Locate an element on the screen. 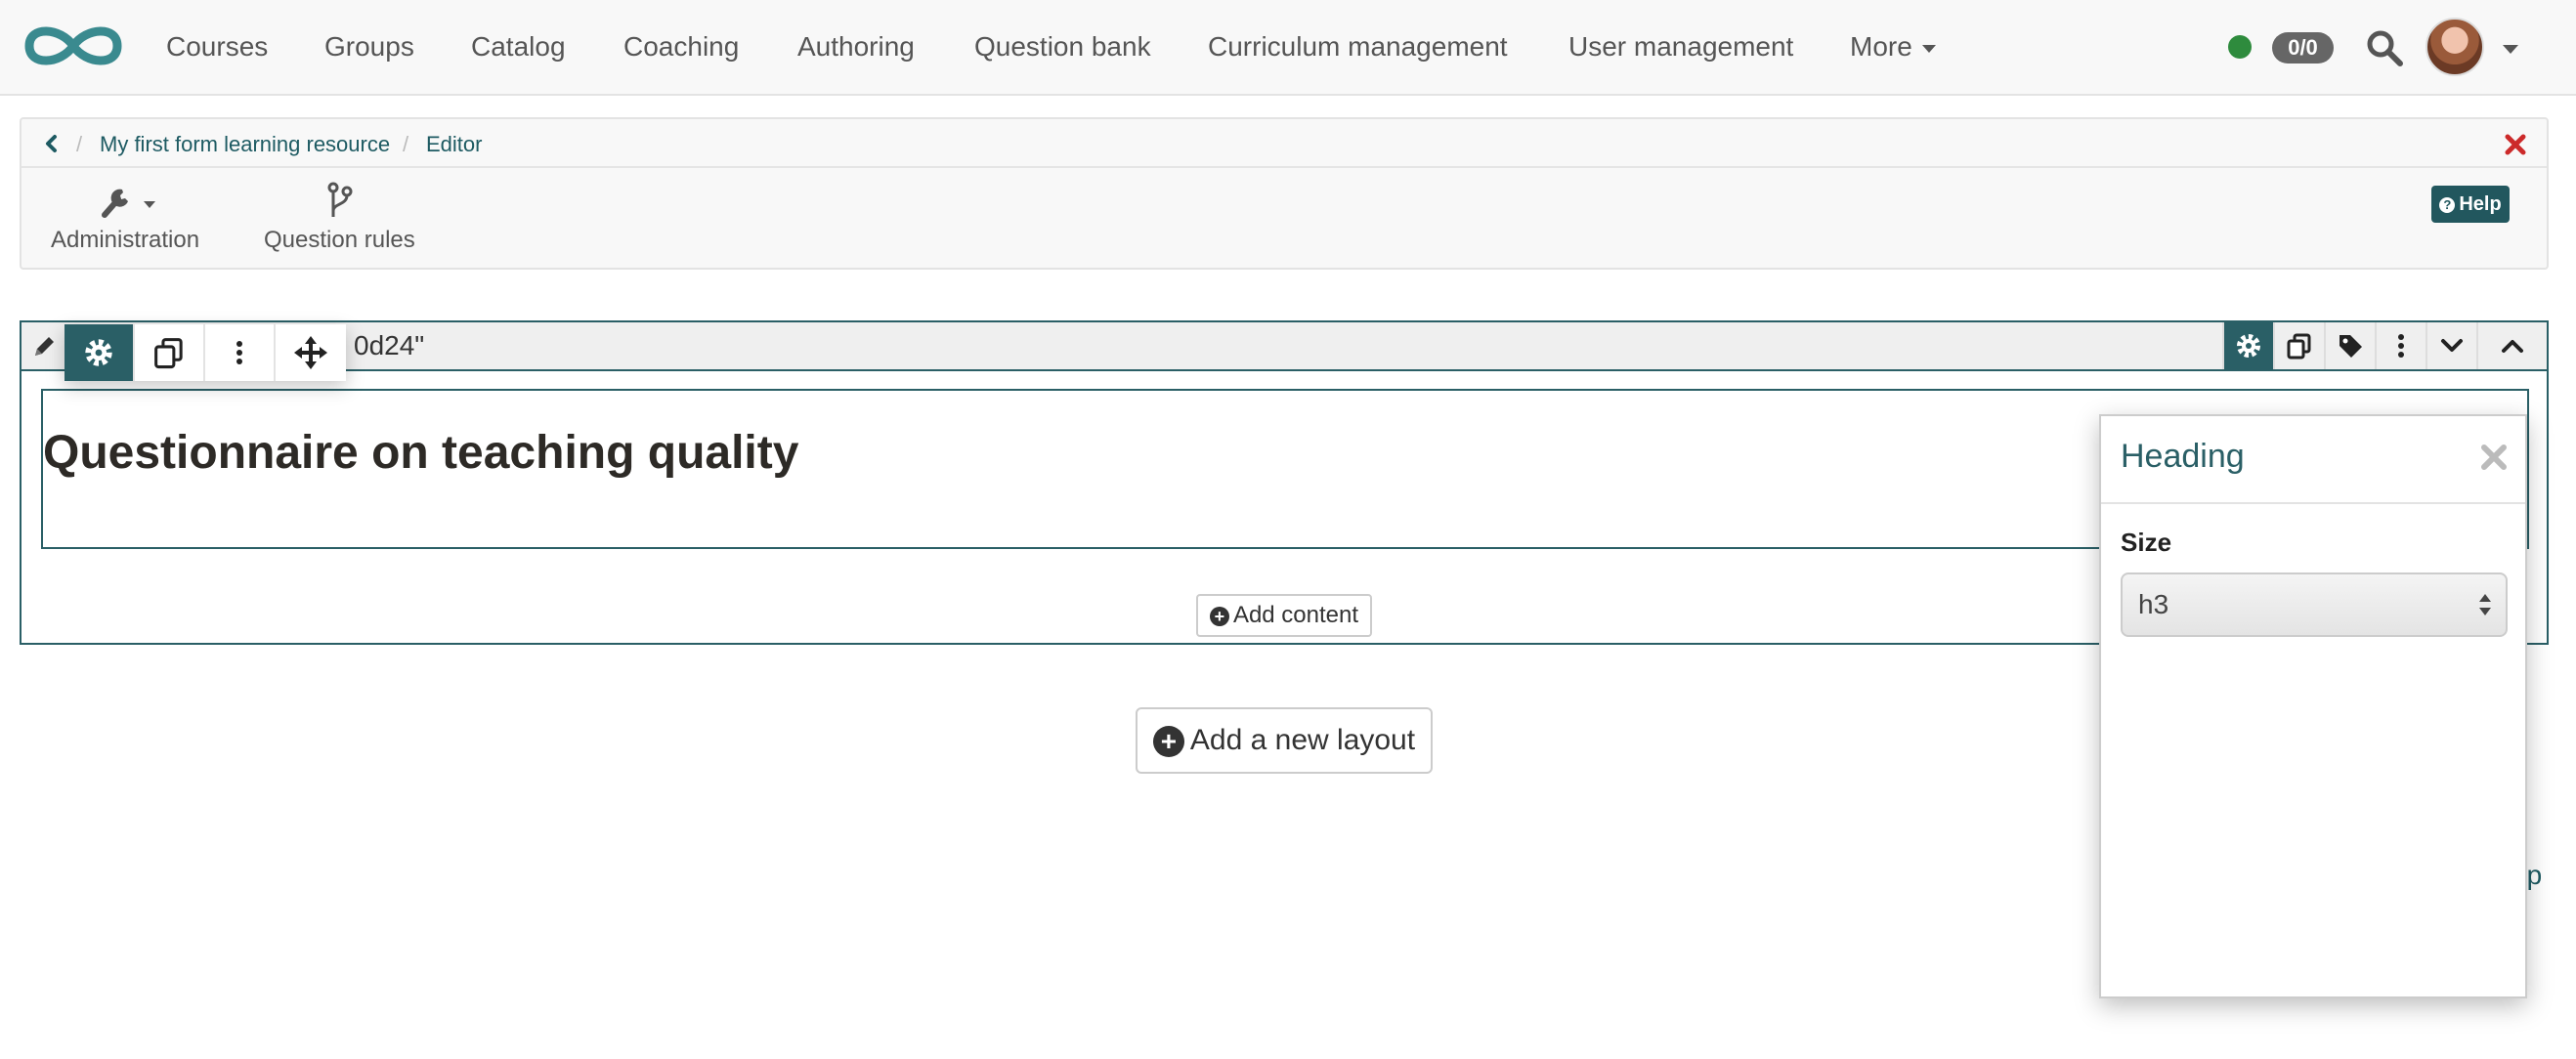 Image resolution: width=2576 pixels, height=1059 pixels. layout-settings-button is located at coordinates (2248, 345).